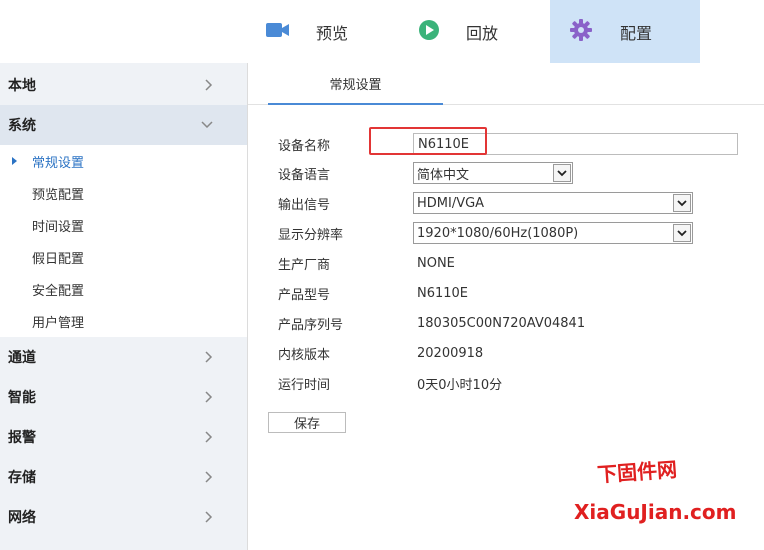 The height and width of the screenshot is (550, 764). What do you see at coordinates (450, 353) in the screenshot?
I see `kernel-value: 20200918` at bounding box center [450, 353].